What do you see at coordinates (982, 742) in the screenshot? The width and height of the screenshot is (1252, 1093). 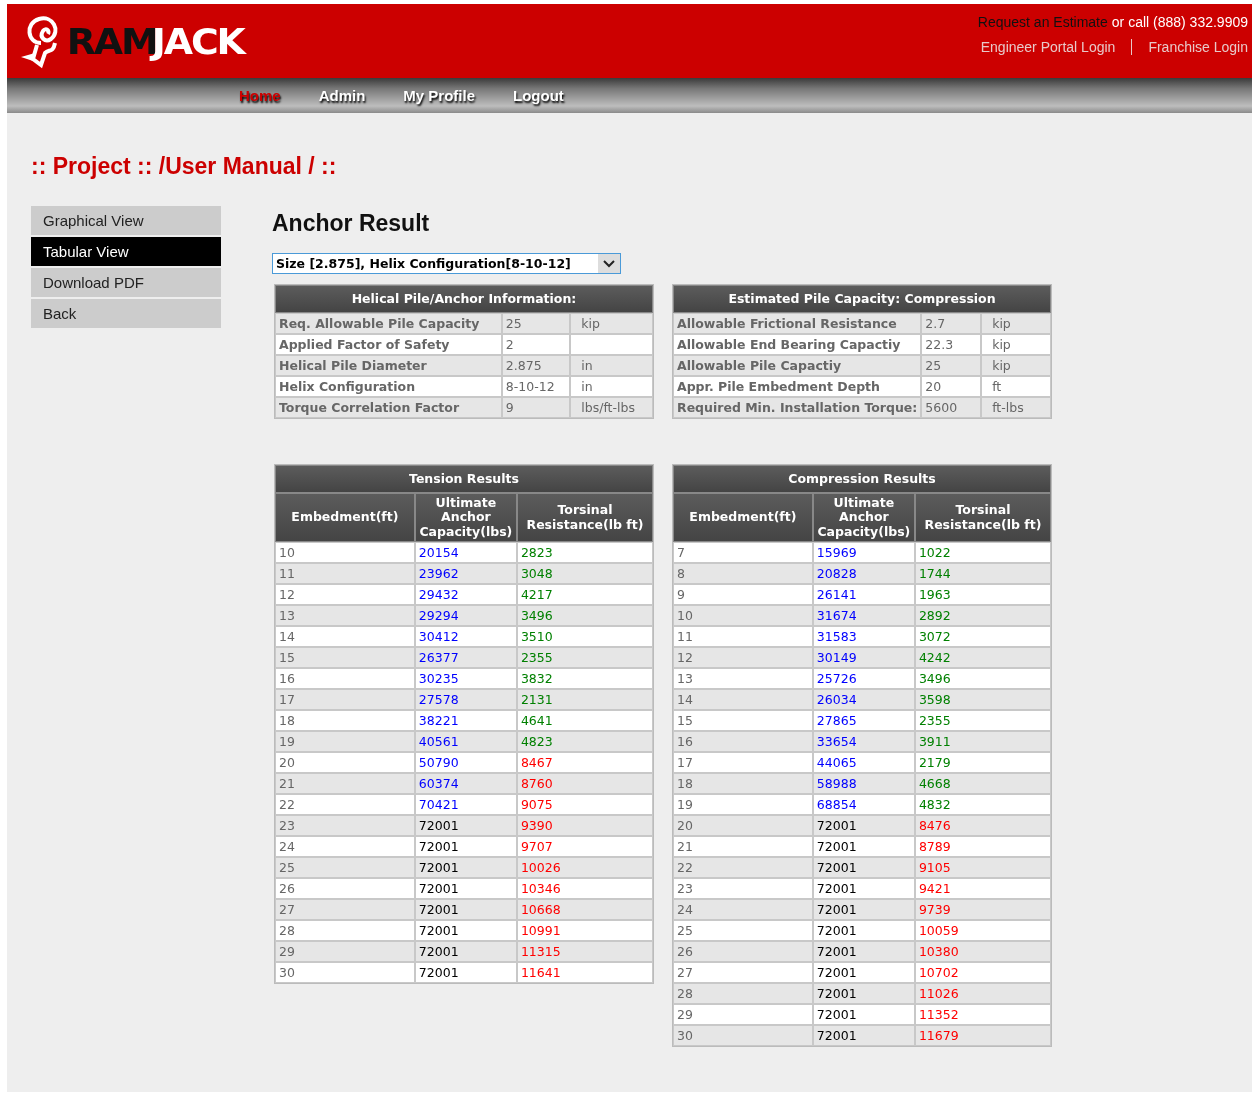 I see `table-cell: 3911` at bounding box center [982, 742].